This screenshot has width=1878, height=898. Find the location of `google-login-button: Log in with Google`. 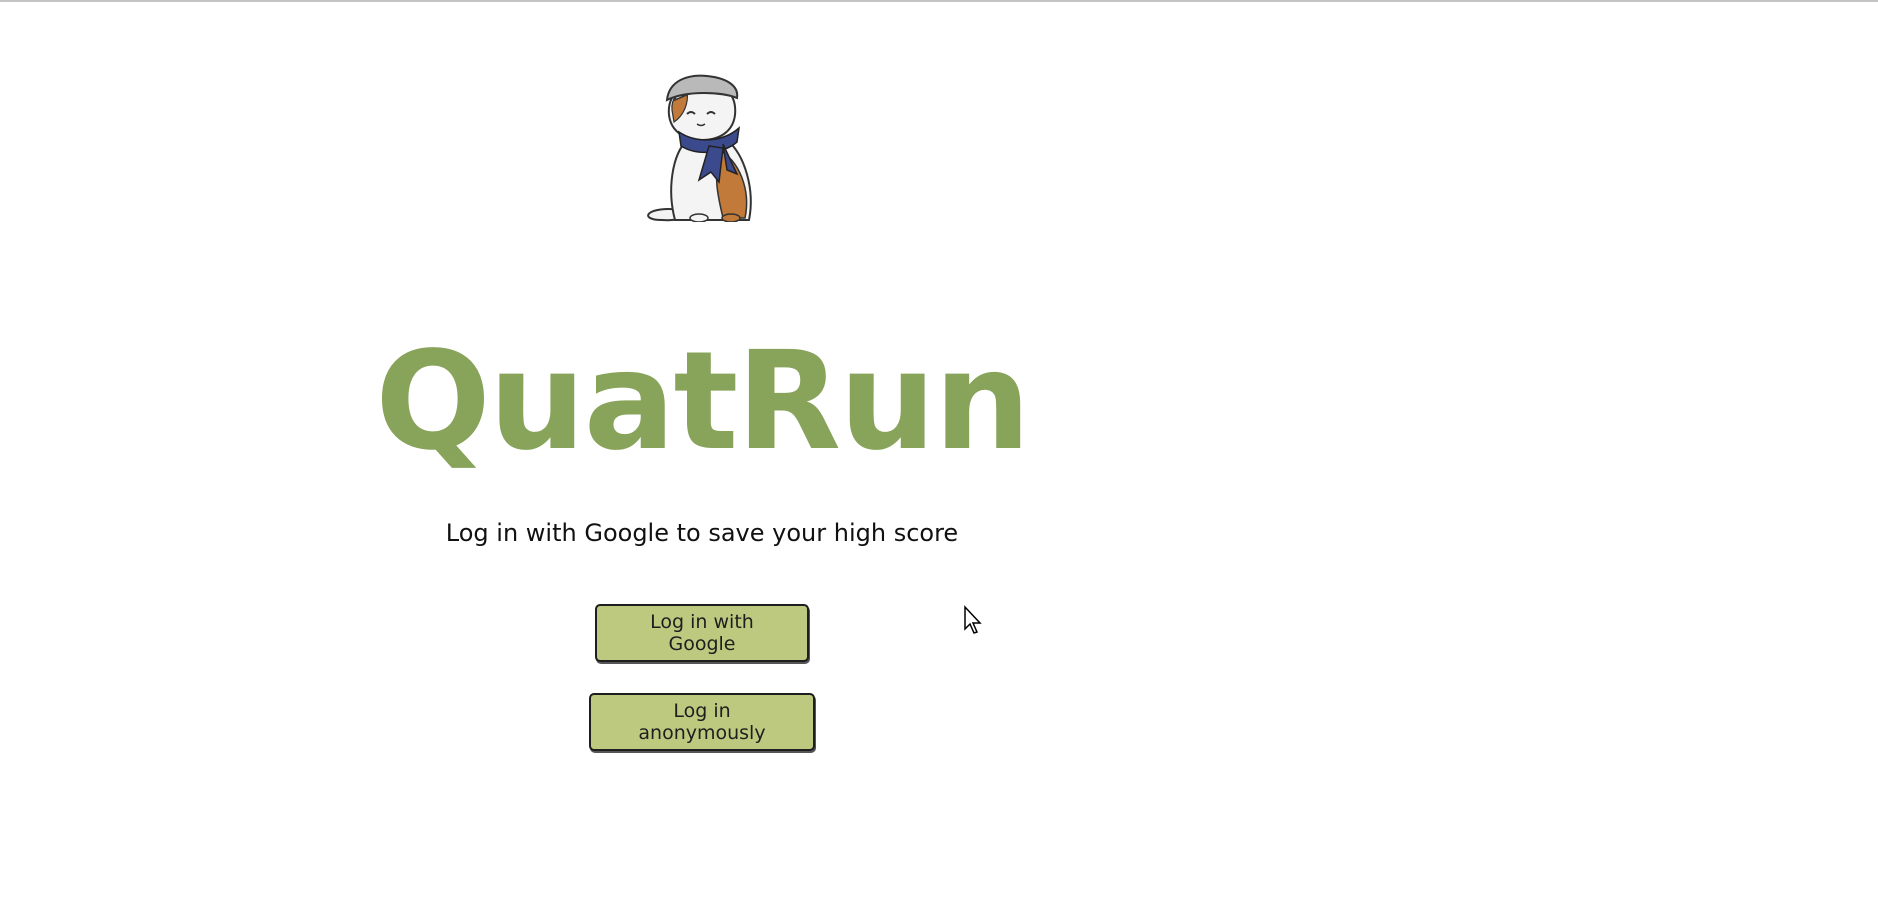

google-login-button: Log in with Google is located at coordinates (702, 633).